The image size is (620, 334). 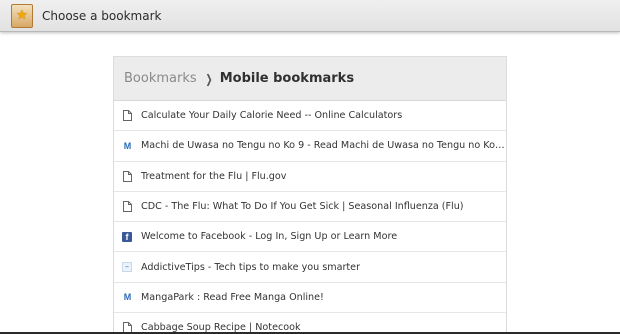 I want to click on title-bar: ★ Choose a bookmark, so click(x=310, y=16).